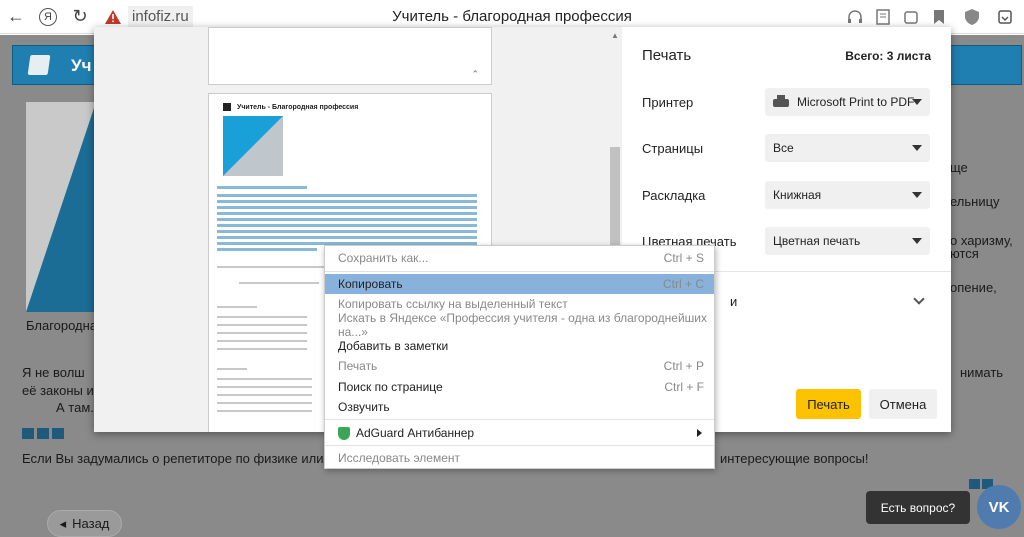  I want to click on preview-page: ⌃, so click(350, 56).